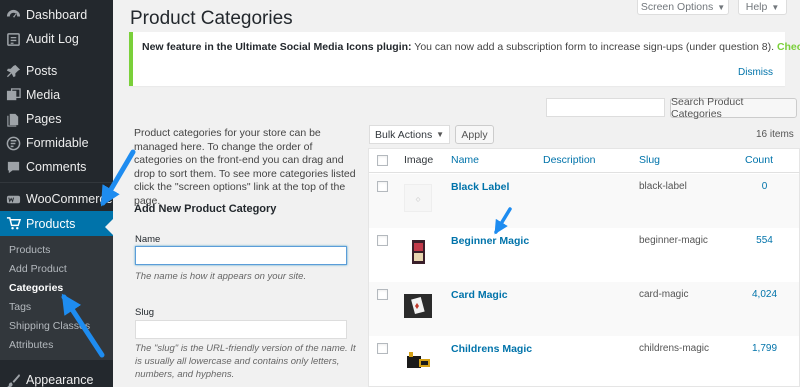 This screenshot has width=800, height=387. Describe the element at coordinates (13, 15) in the screenshot. I see `dashboard-icon` at that location.